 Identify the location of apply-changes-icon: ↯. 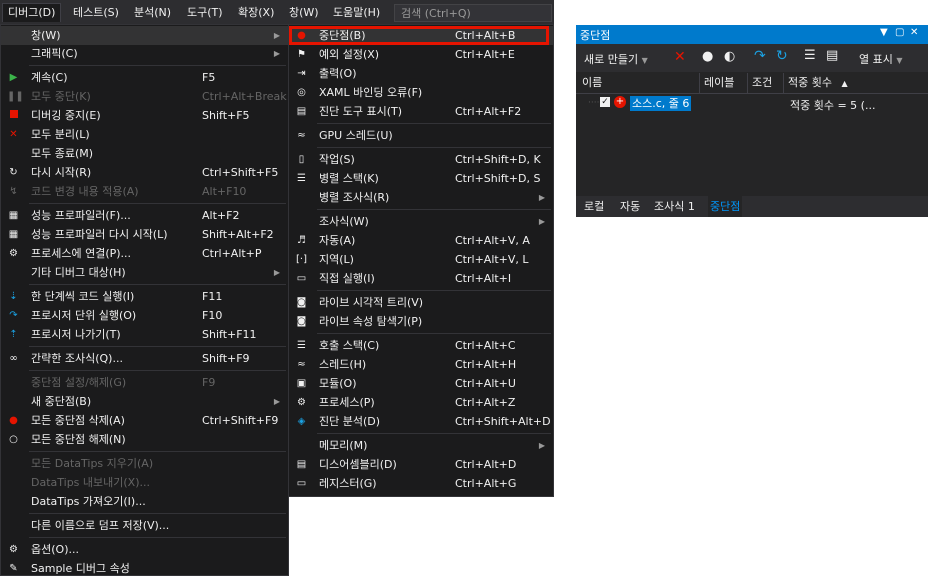
(13, 191).